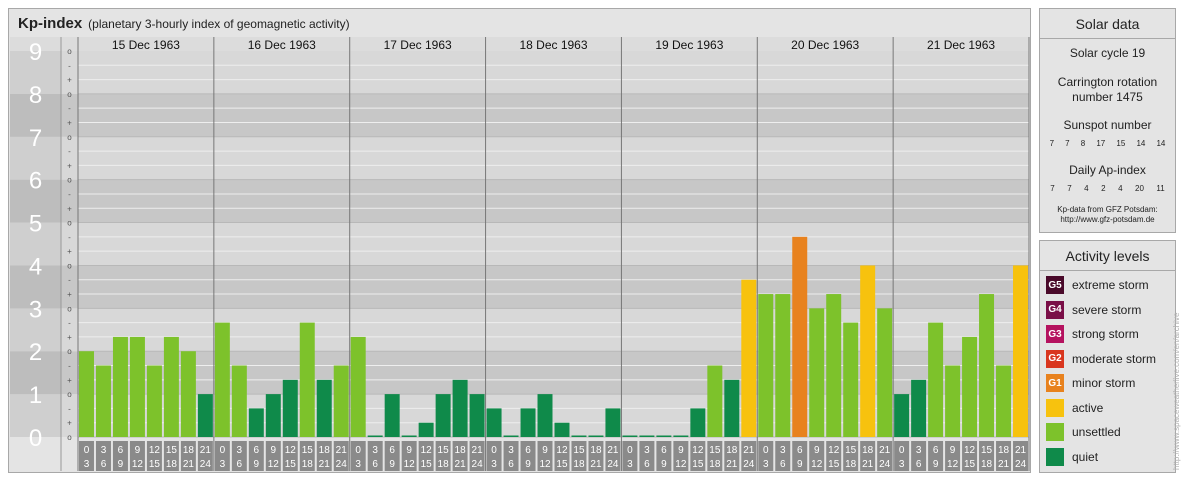  Describe the element at coordinates (1088, 407) in the screenshot. I see `legend-label: active` at that location.